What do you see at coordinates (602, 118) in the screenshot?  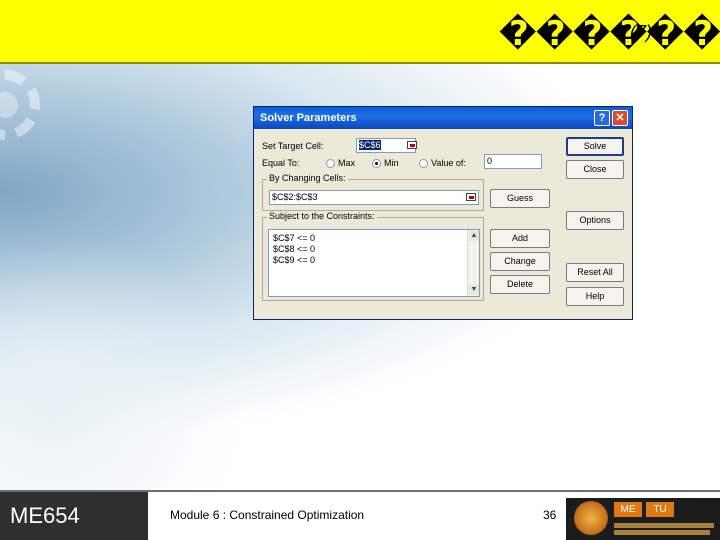 I see `help-icon: ?` at bounding box center [602, 118].